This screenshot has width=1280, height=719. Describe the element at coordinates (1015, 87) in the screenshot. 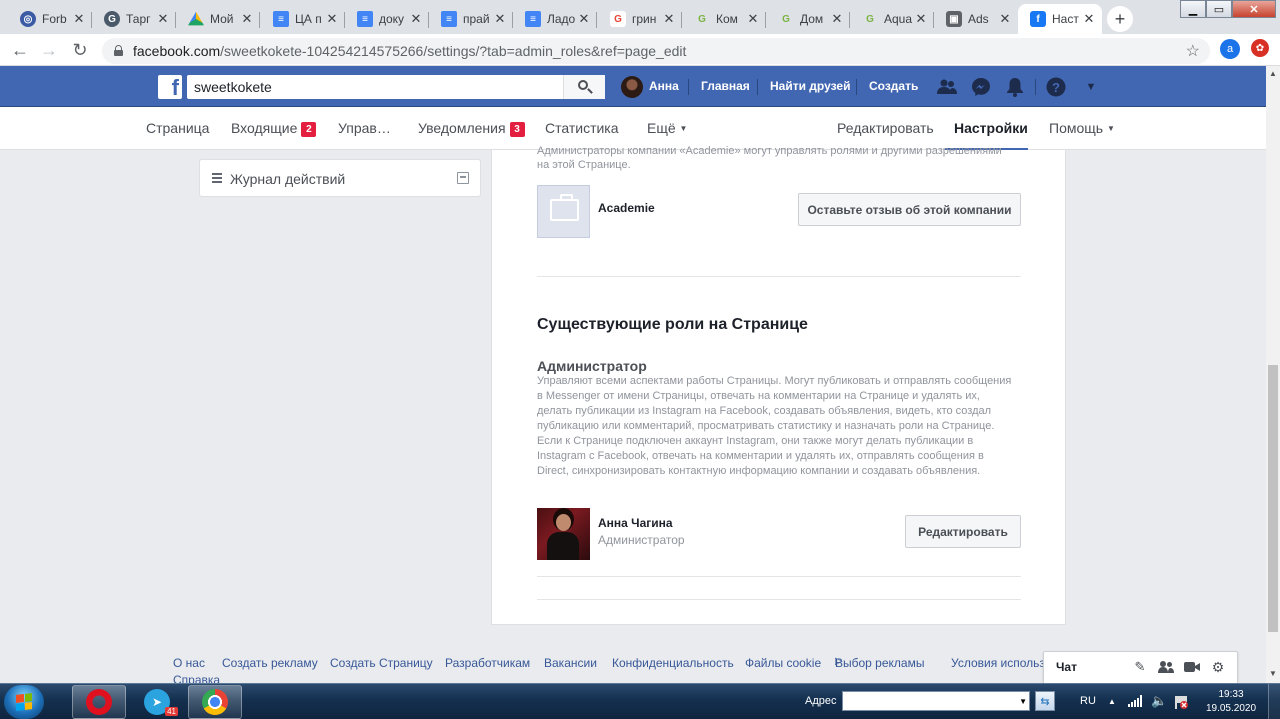

I see `notifications-bell-icon` at that location.